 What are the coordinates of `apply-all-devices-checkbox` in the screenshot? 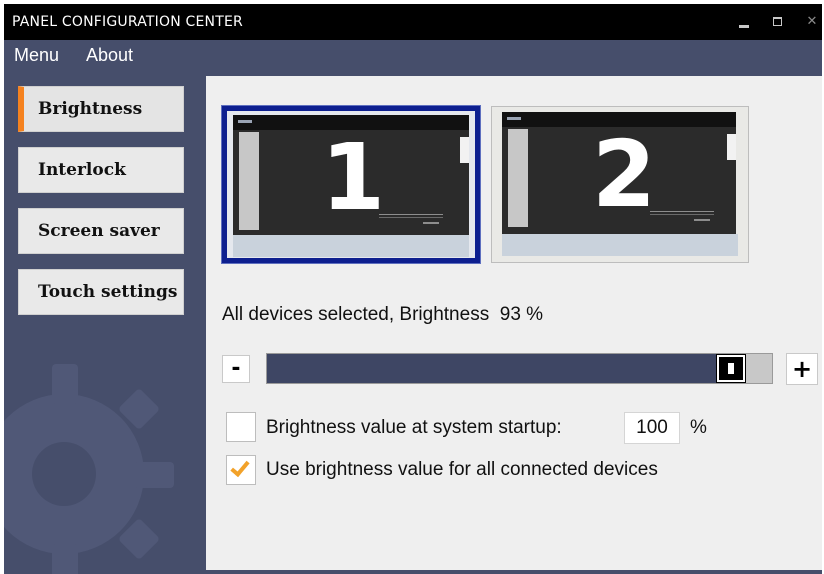 It's located at (241, 470).